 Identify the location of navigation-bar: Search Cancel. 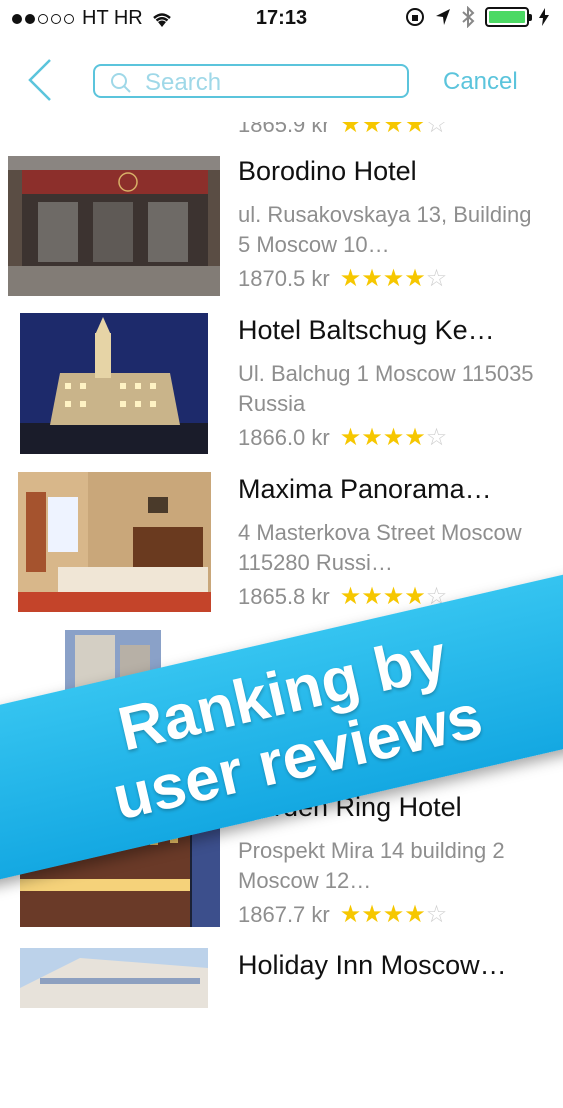
(281, 80).